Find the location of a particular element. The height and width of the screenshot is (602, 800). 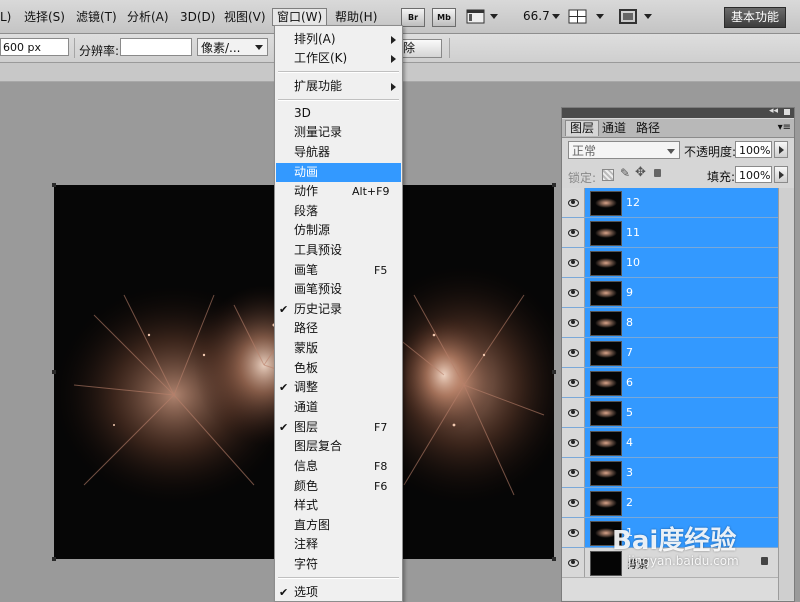

panel-menu-icon: ▾≡ is located at coordinates (784, 127).